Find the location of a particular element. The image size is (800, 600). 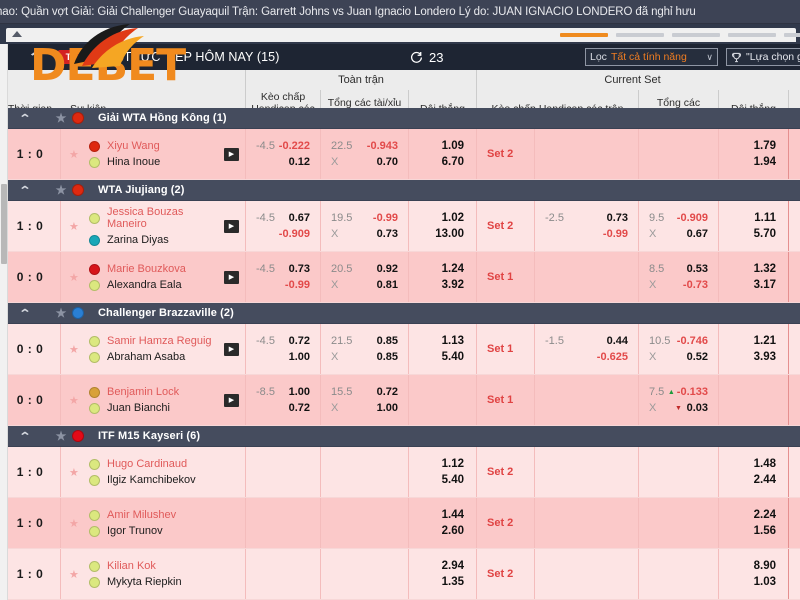

page-scrollbar is located at coordinates (4, 322).